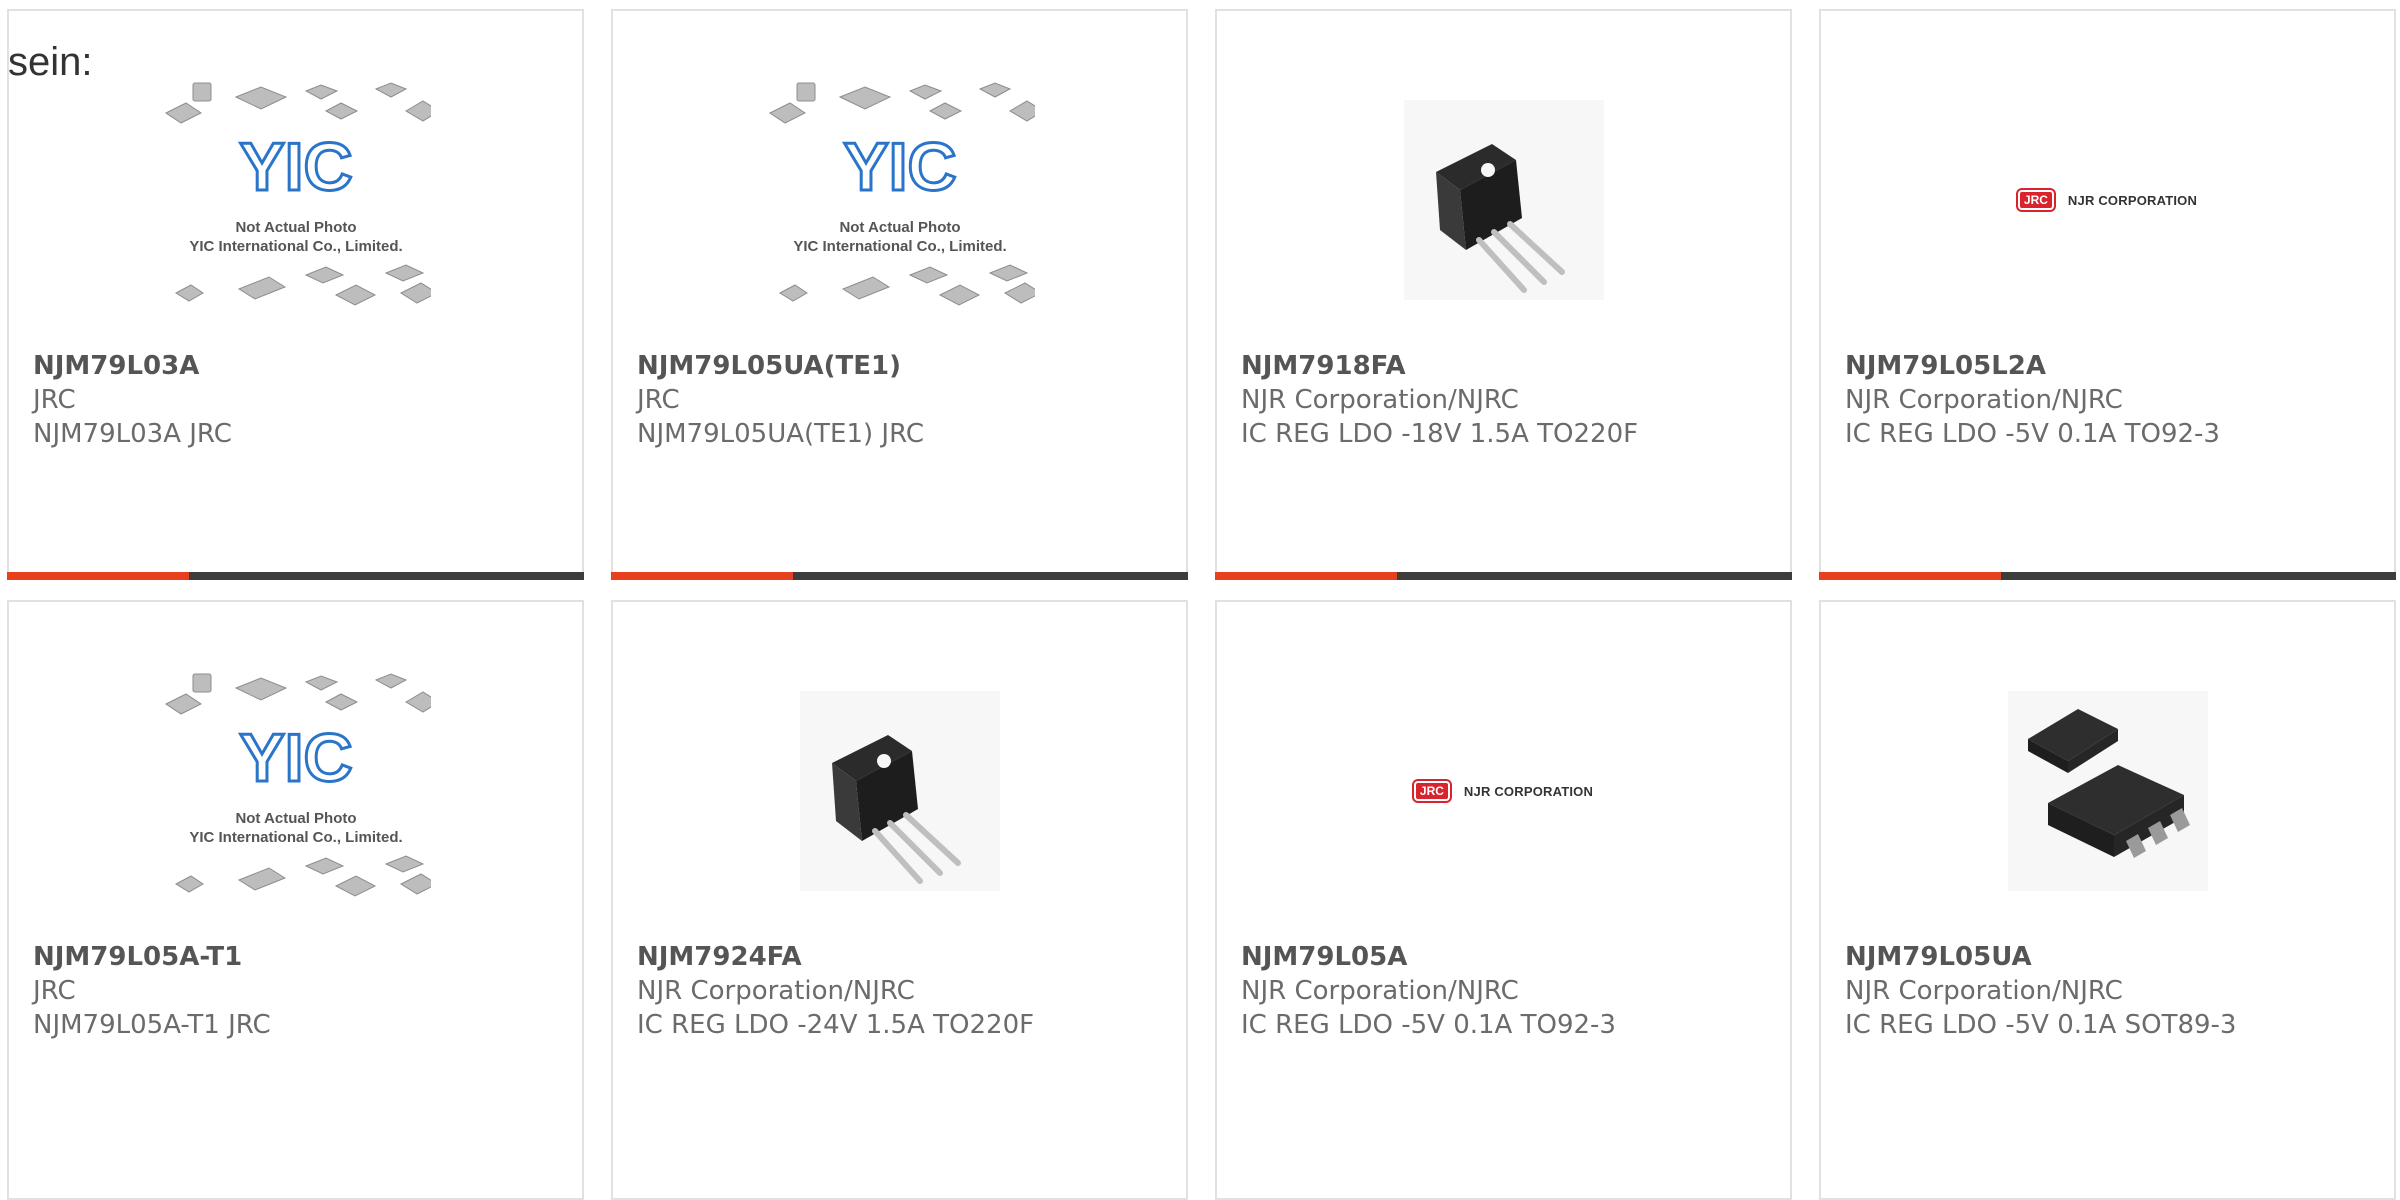 The width and height of the screenshot is (2400, 1200). Describe the element at coordinates (1440, 434) in the screenshot. I see `product-description: IC REG LDO -18V 1.5A TO220F` at that location.